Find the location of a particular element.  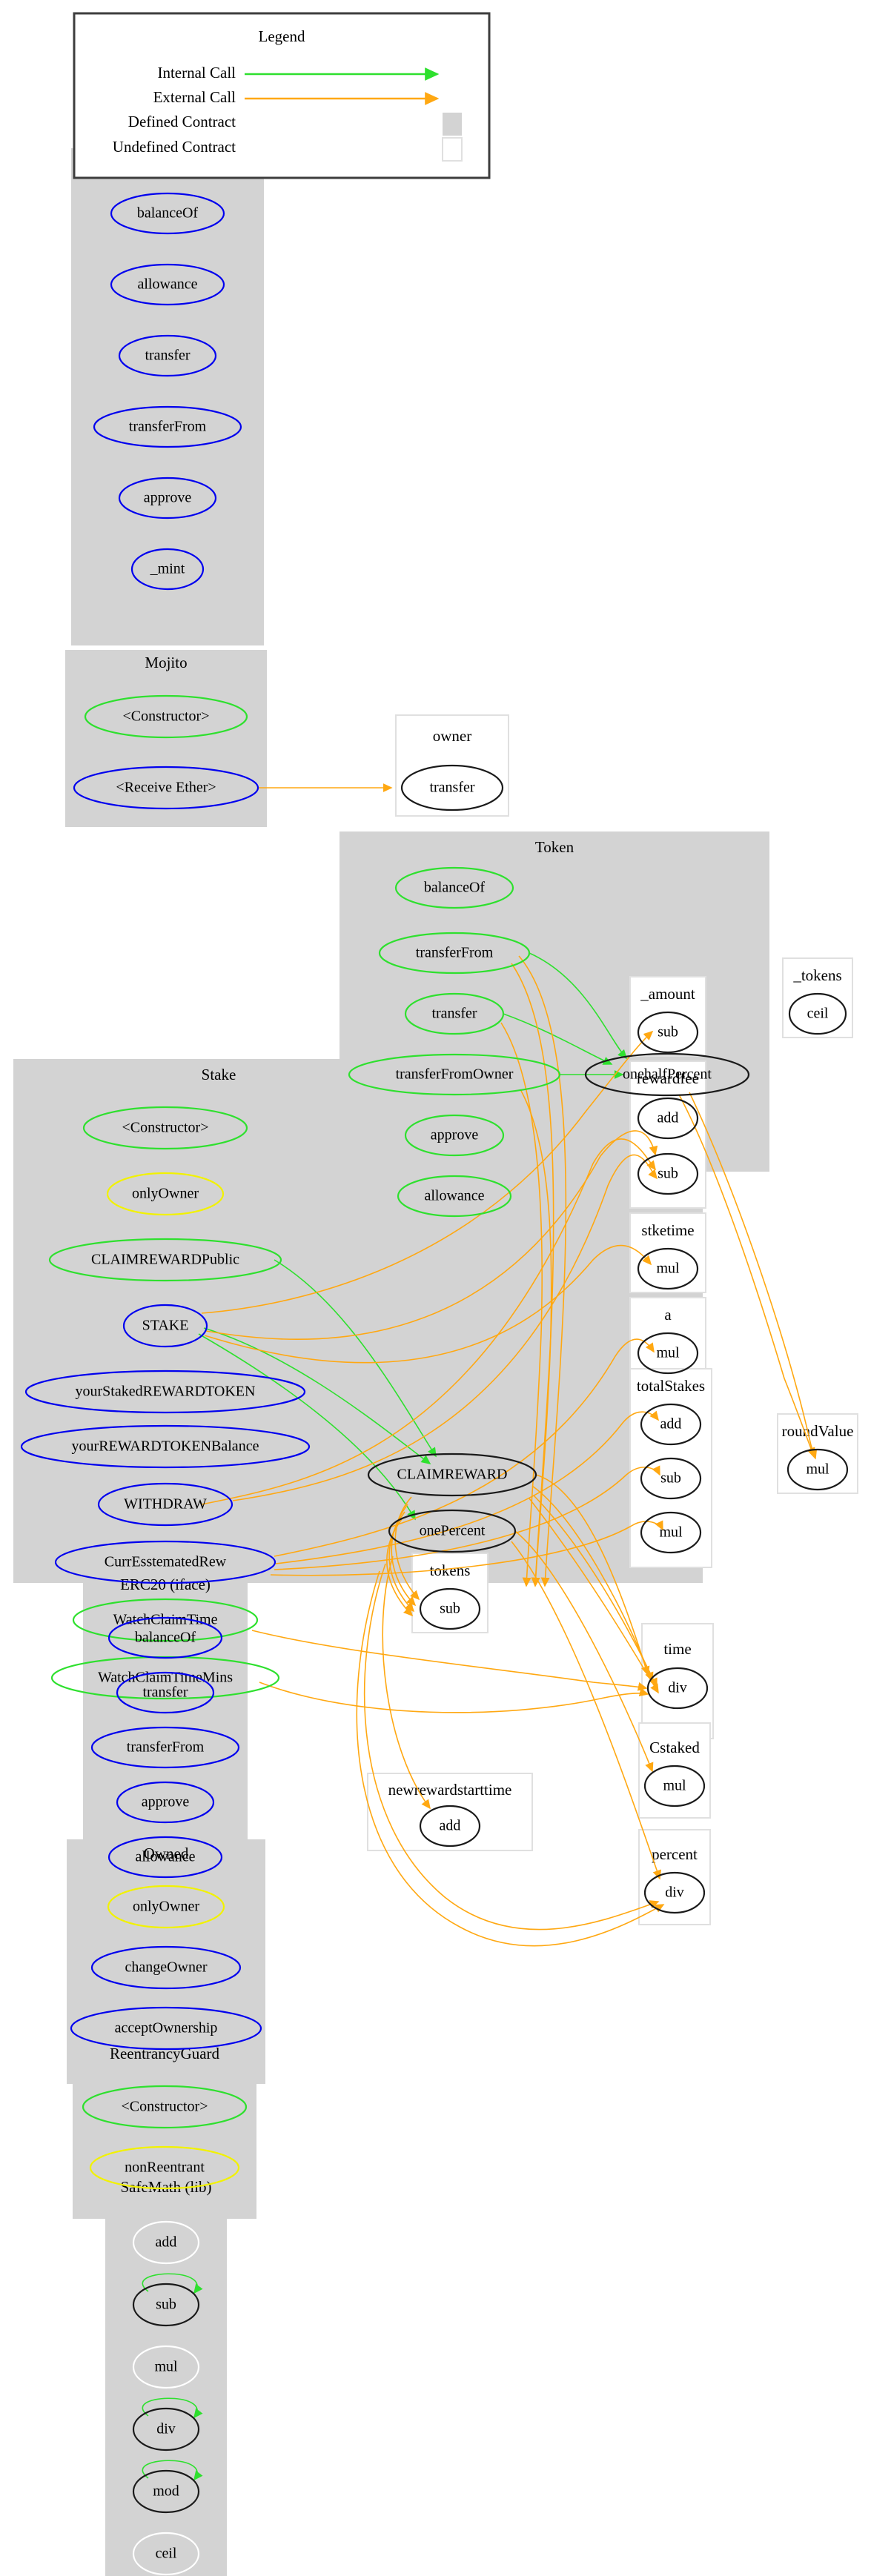

node-label-owned-changeowner: changeOwner is located at coordinates (166, 1967).